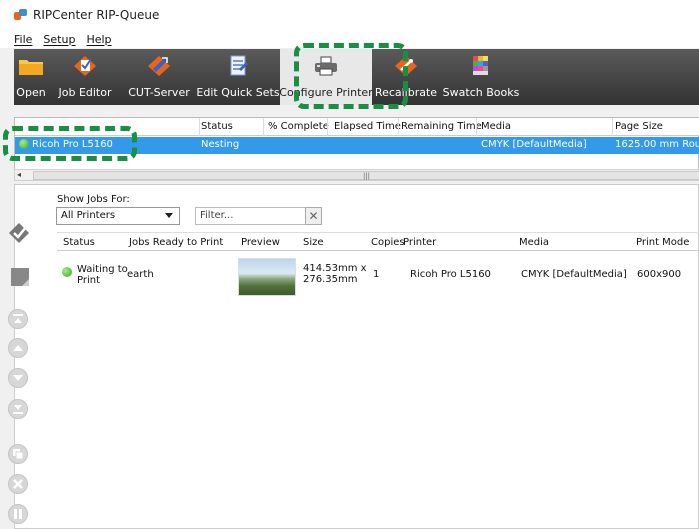  Describe the element at coordinates (267, 277) in the screenshot. I see `preview-thumbnail` at that location.